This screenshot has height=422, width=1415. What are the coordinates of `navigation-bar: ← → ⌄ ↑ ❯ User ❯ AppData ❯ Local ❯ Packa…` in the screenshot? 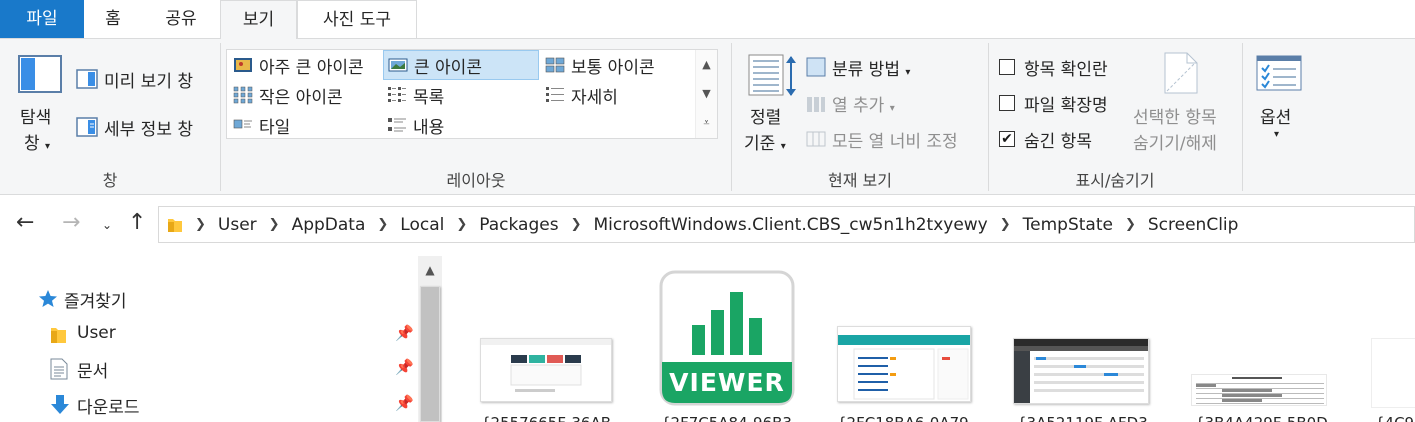 It's located at (707, 226).